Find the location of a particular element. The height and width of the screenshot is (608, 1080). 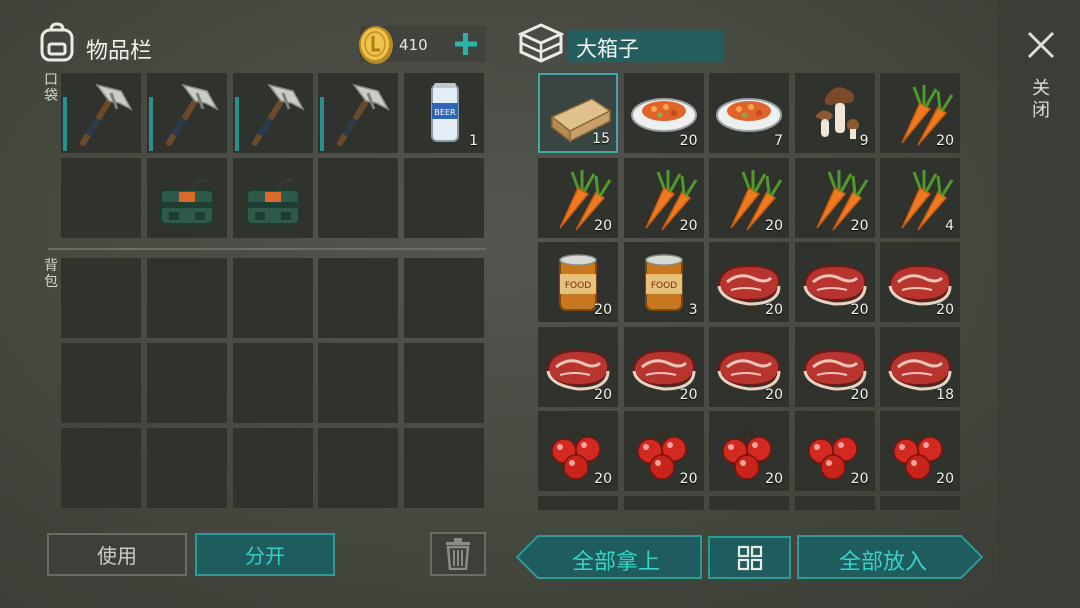

split-button-label: 分开 is located at coordinates (265, 556).